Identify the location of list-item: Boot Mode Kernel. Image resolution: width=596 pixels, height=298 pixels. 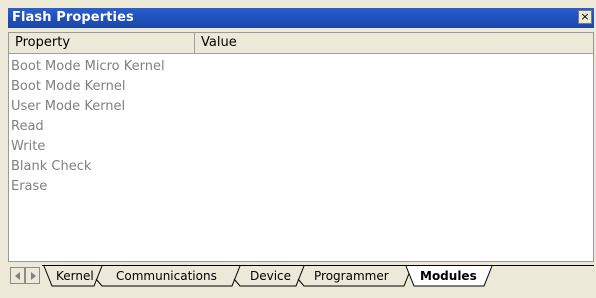
(88, 87).